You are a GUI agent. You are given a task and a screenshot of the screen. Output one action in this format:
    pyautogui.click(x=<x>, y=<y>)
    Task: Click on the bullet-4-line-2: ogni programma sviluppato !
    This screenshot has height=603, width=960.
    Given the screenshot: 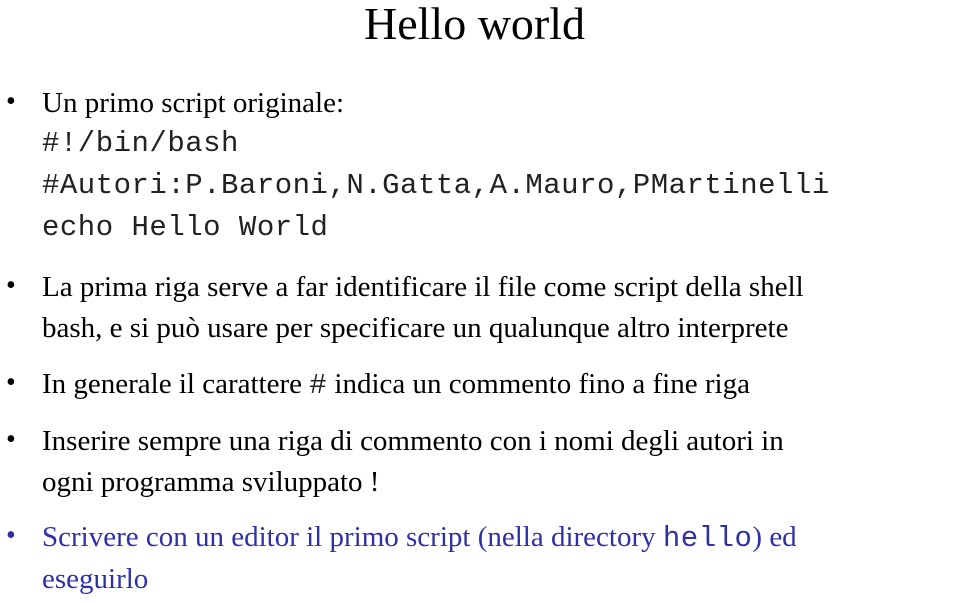 What is the action you would take?
    pyautogui.click(x=211, y=482)
    